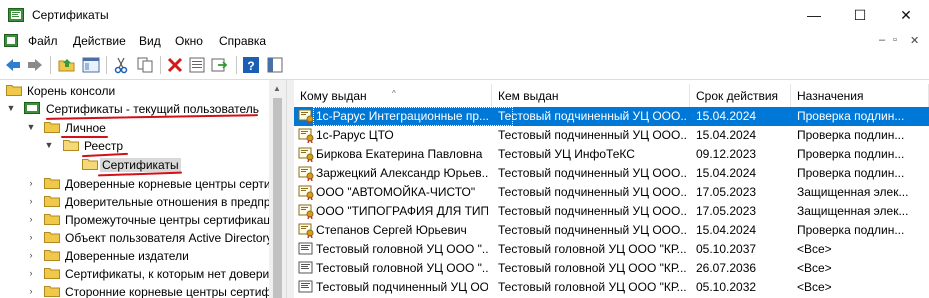  Describe the element at coordinates (197, 65) in the screenshot. I see `properties-icon` at that location.